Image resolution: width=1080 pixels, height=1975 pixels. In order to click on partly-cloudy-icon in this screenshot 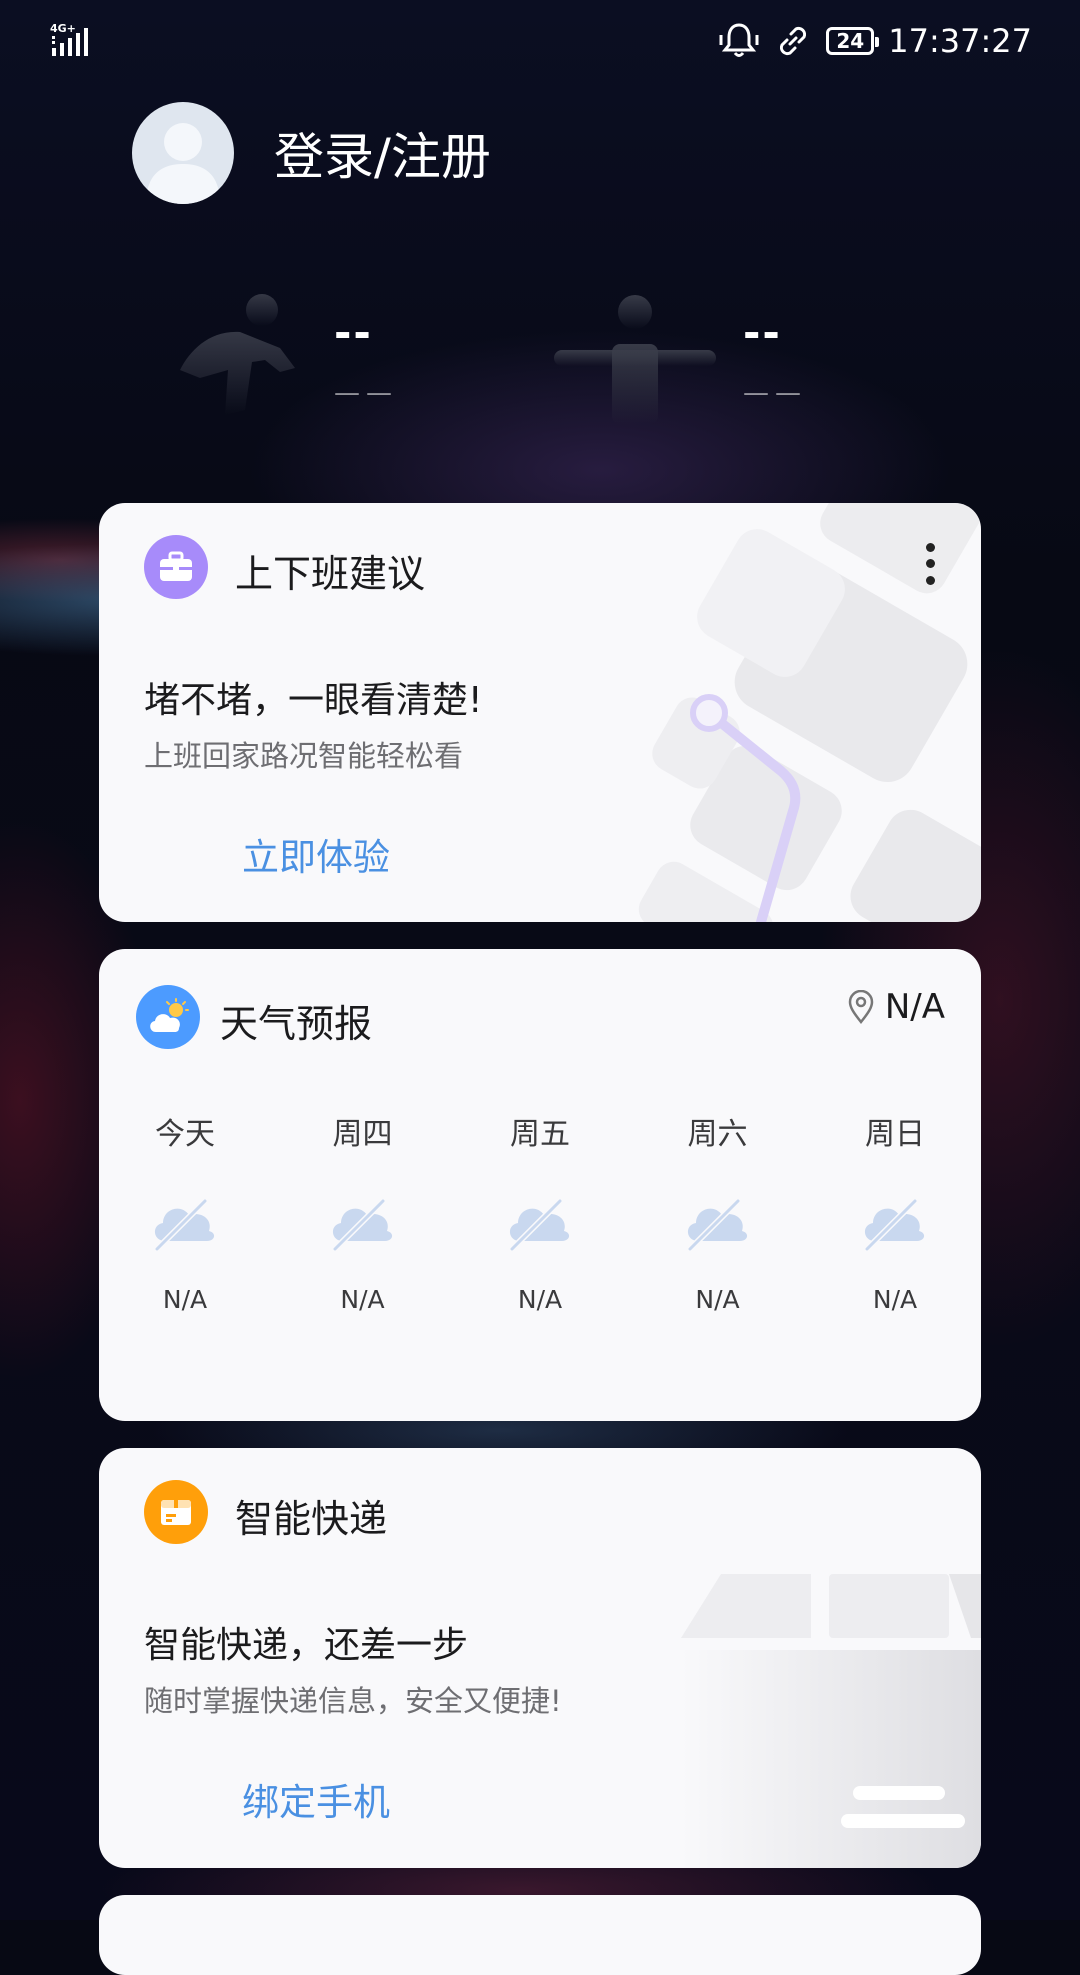, I will do `click(168, 1017)`.